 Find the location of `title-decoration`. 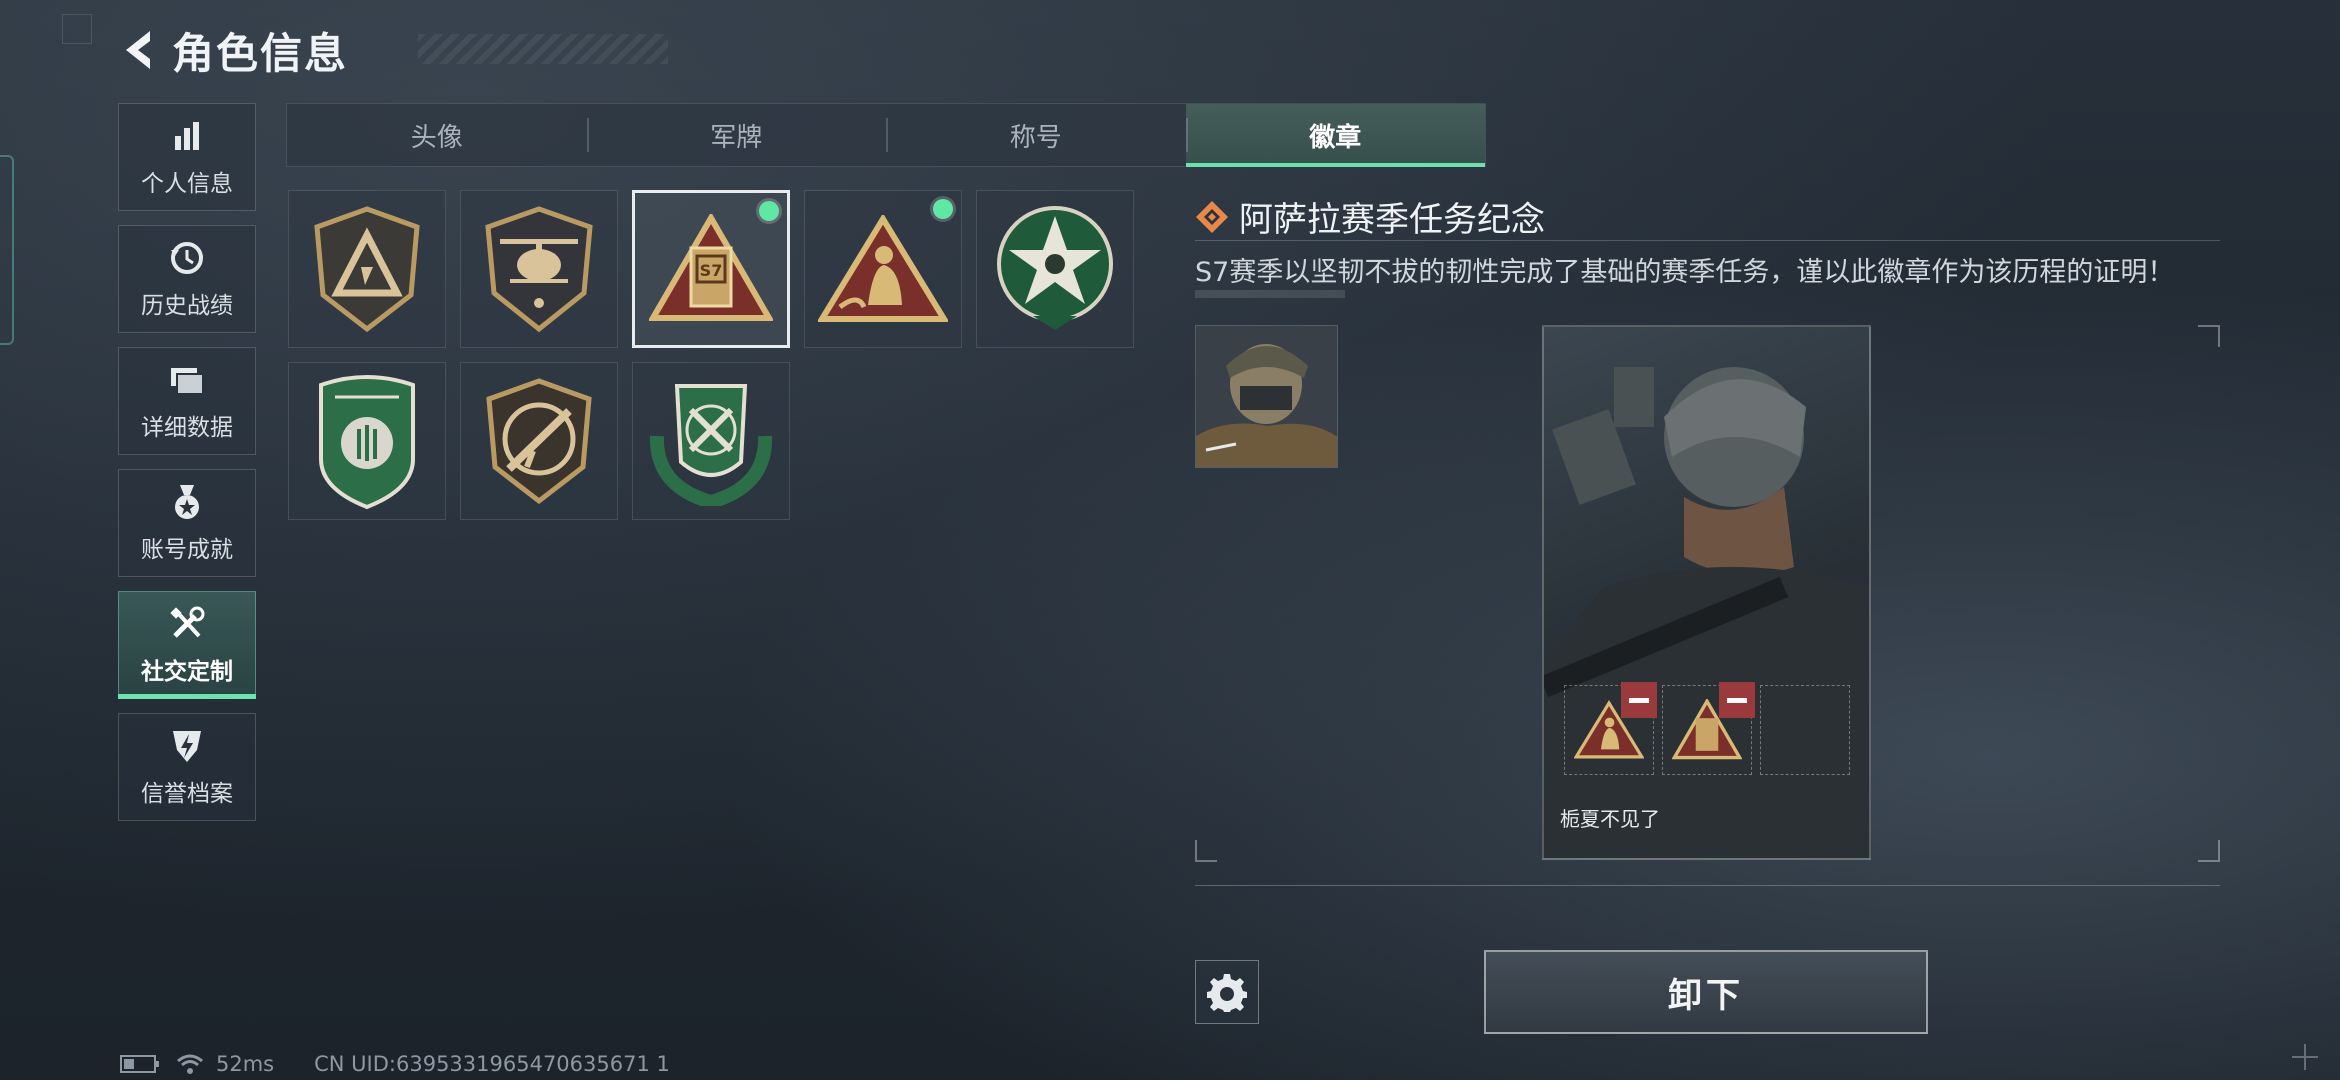

title-decoration is located at coordinates (543, 49).